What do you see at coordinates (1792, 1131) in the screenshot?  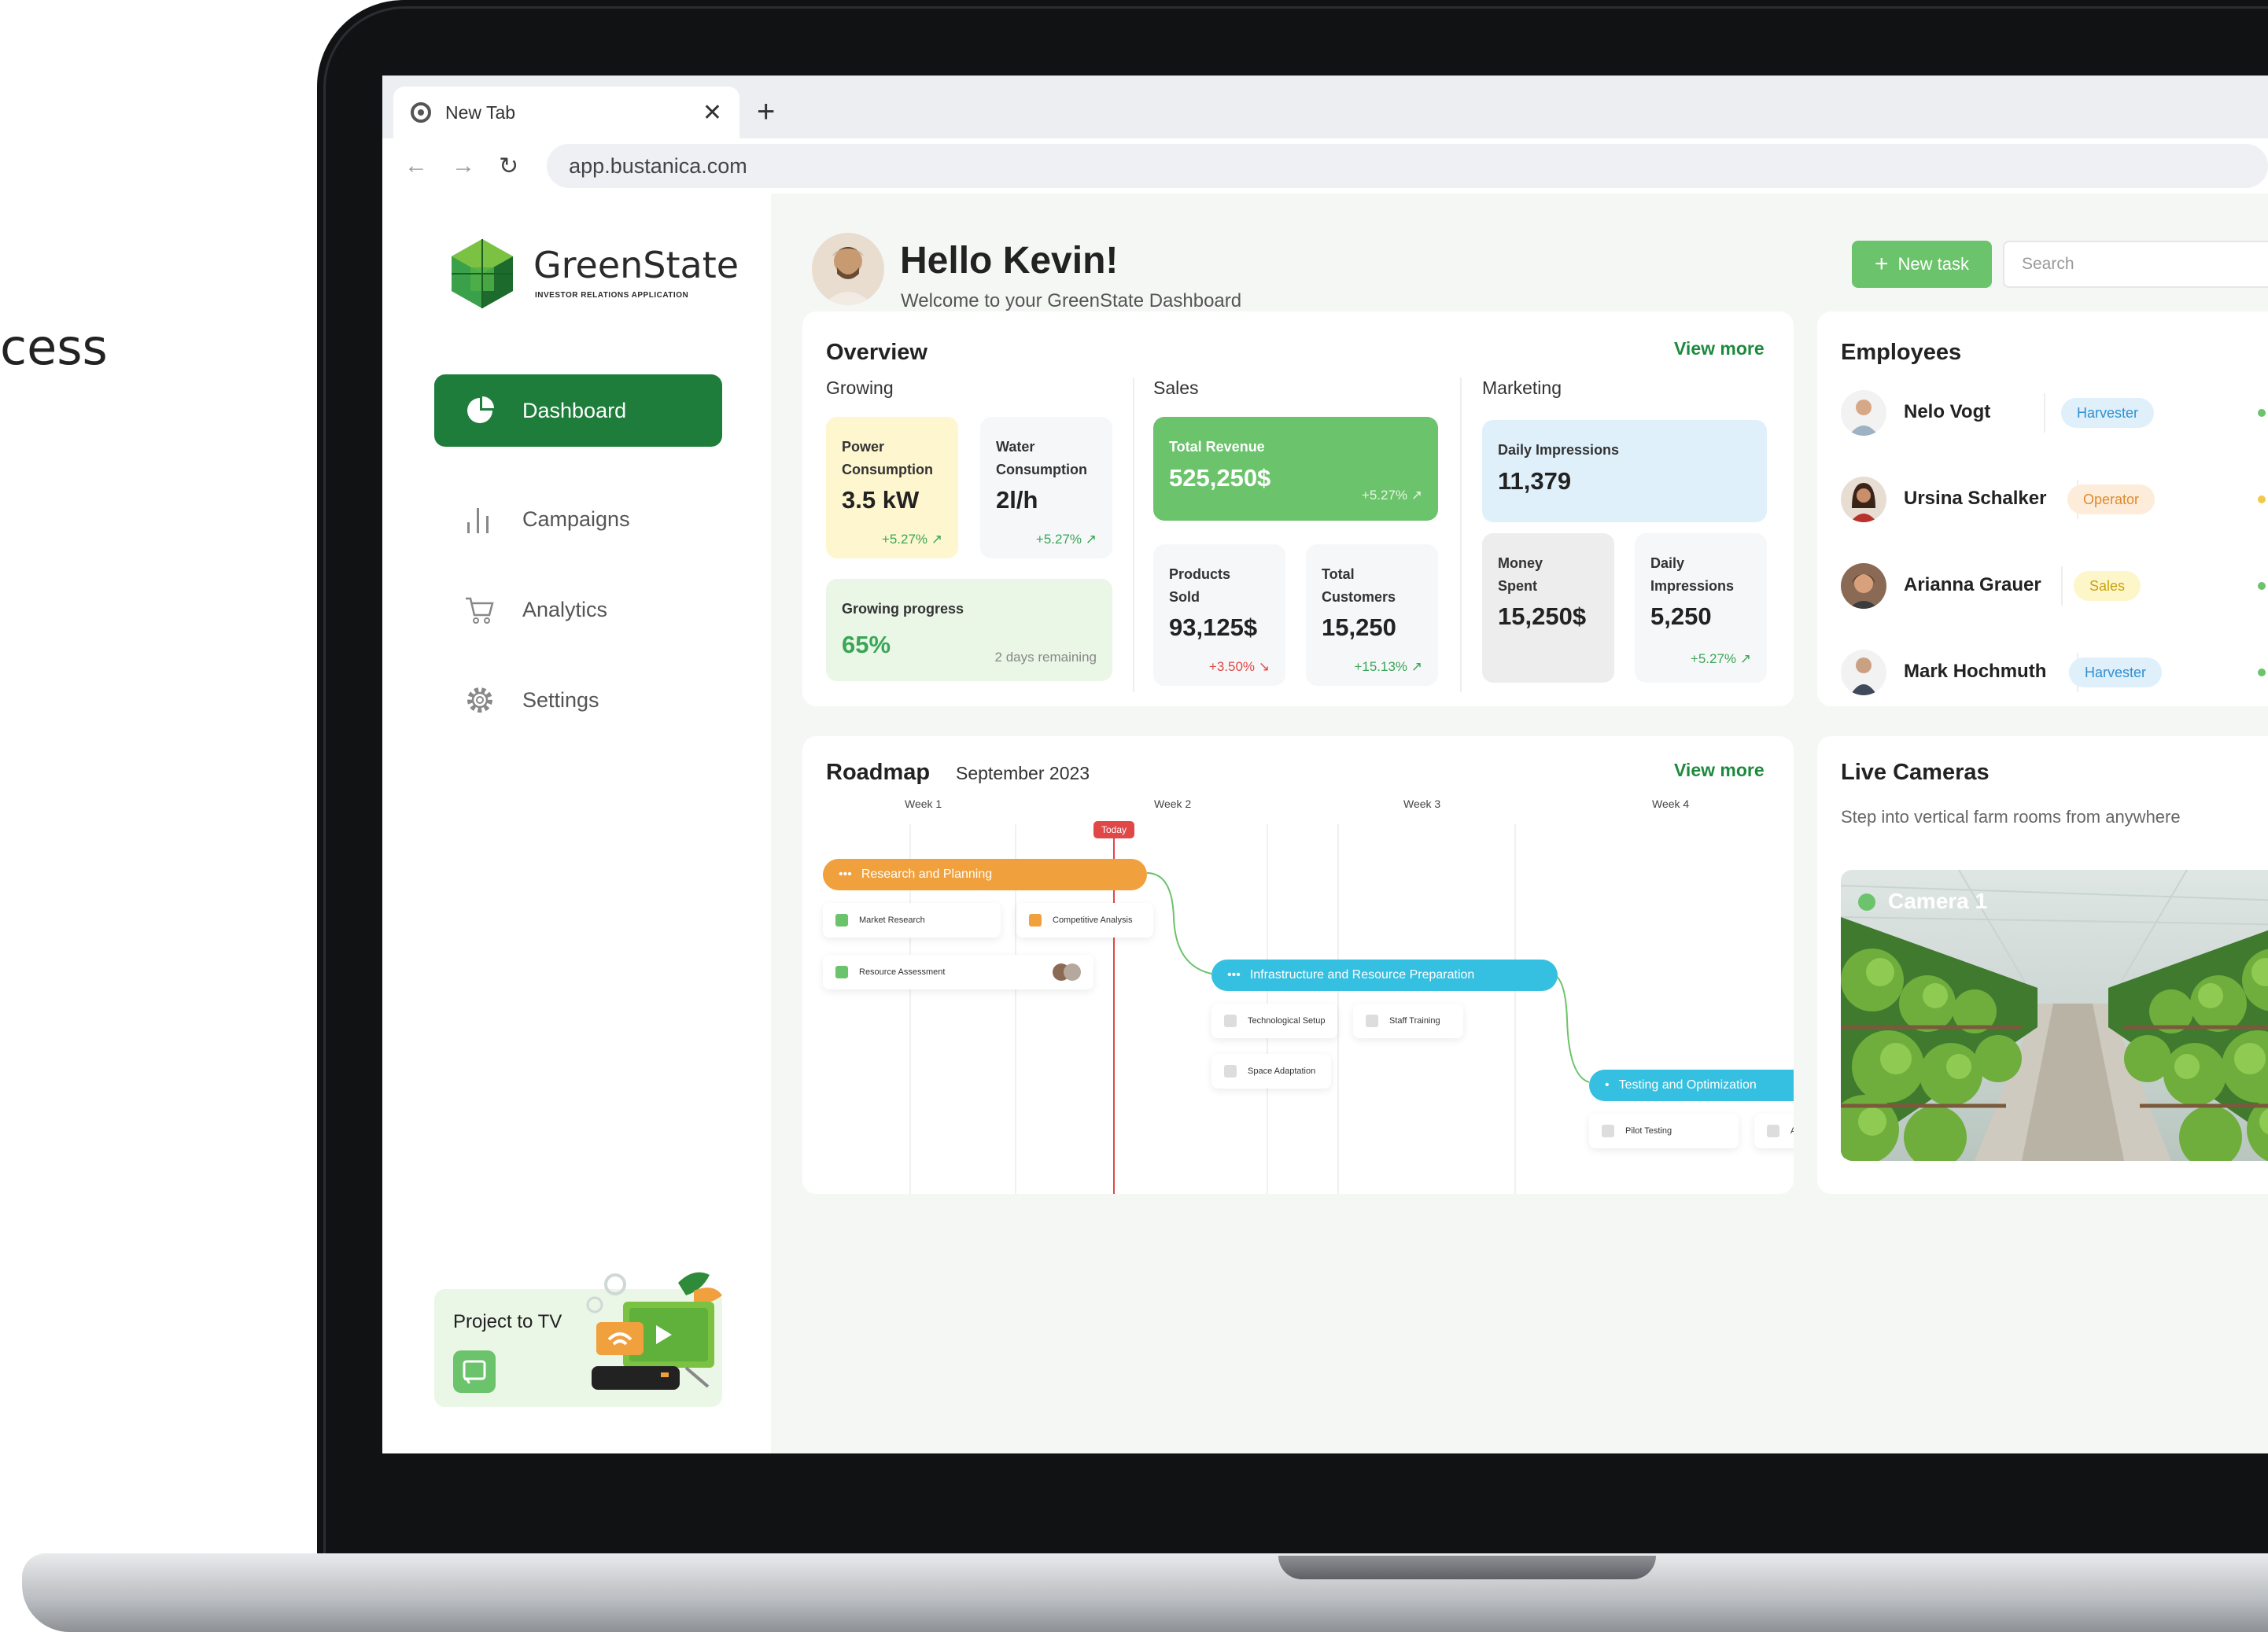 I see `task-label: A` at bounding box center [1792, 1131].